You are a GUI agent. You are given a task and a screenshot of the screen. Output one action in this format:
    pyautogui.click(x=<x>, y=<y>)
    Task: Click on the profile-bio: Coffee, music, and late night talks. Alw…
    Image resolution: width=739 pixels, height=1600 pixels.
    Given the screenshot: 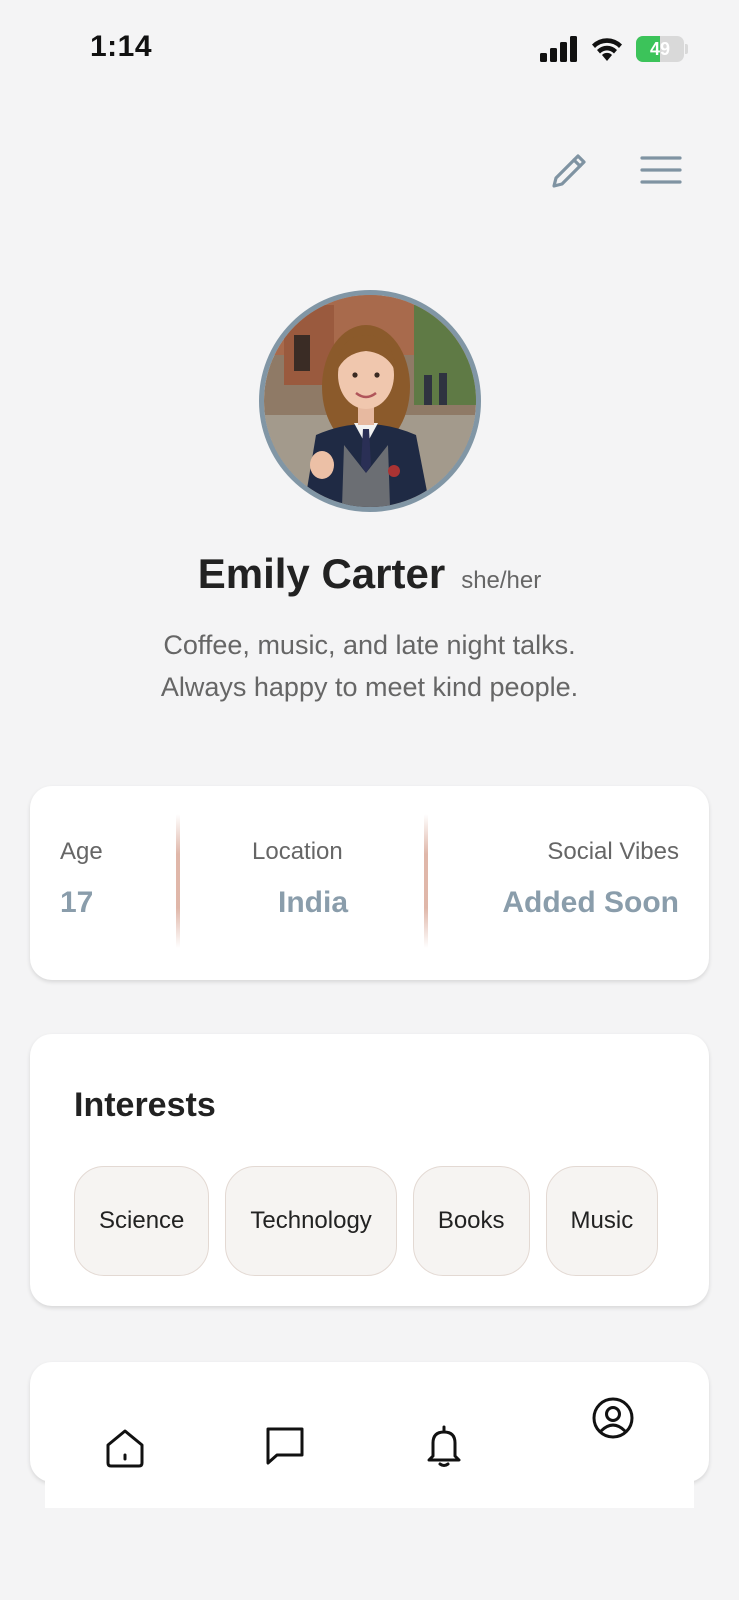 What is the action you would take?
    pyautogui.click(x=369, y=666)
    